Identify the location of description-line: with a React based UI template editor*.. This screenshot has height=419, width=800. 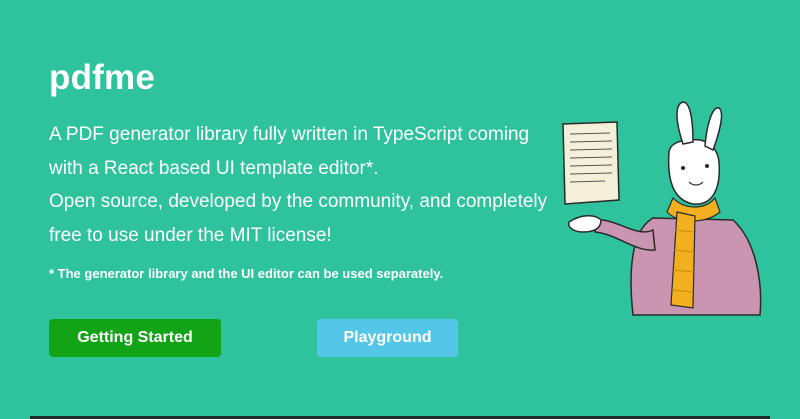
(214, 168).